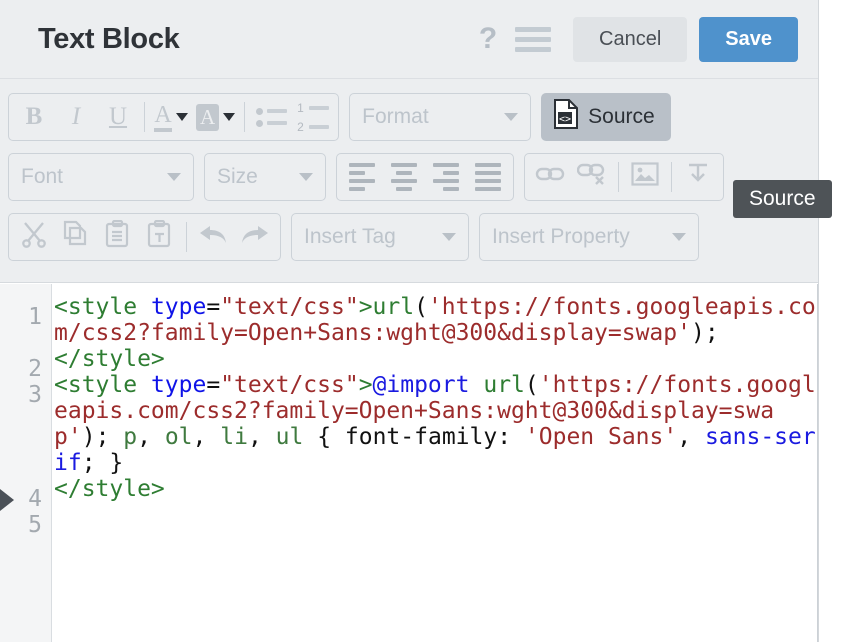 This screenshot has width=842, height=642. What do you see at coordinates (35, 395) in the screenshot?
I see `line-number: 3` at bounding box center [35, 395].